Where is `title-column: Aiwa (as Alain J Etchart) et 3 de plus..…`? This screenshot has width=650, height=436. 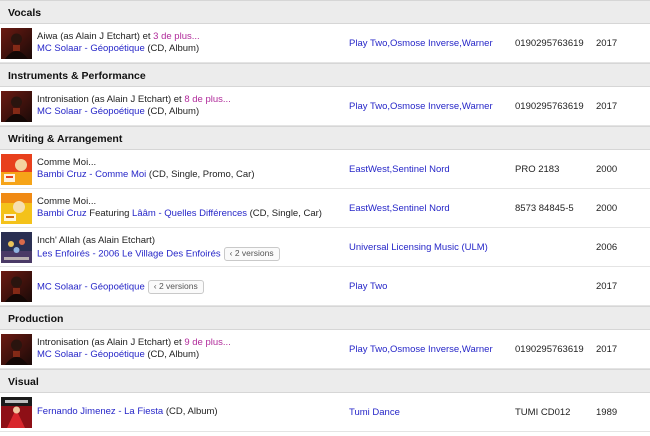
title-column: Aiwa (as Alain J Etchart) et 3 de plus..… is located at coordinates (189, 43).